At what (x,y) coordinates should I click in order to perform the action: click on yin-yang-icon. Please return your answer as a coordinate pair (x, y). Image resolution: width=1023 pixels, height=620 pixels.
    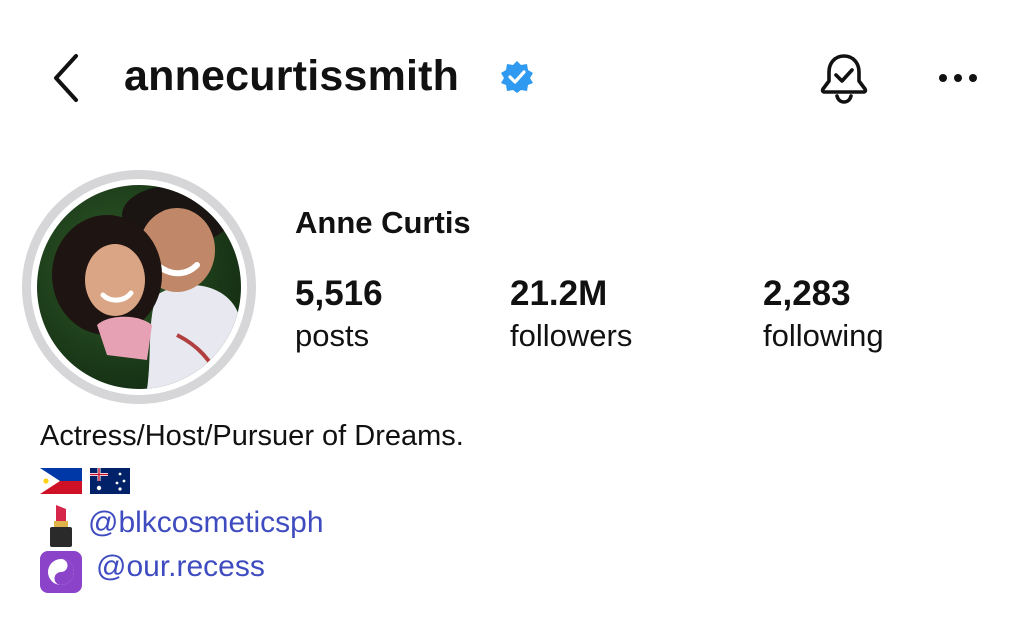
    Looking at the image, I should click on (61, 572).